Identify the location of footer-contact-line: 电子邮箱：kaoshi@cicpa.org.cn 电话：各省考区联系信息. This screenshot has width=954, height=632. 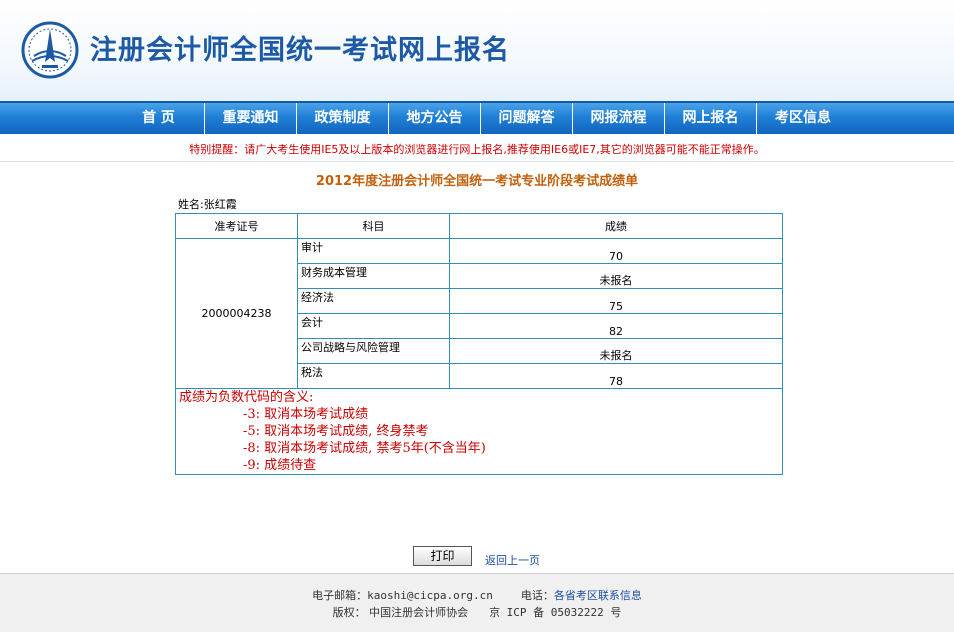
(477, 595).